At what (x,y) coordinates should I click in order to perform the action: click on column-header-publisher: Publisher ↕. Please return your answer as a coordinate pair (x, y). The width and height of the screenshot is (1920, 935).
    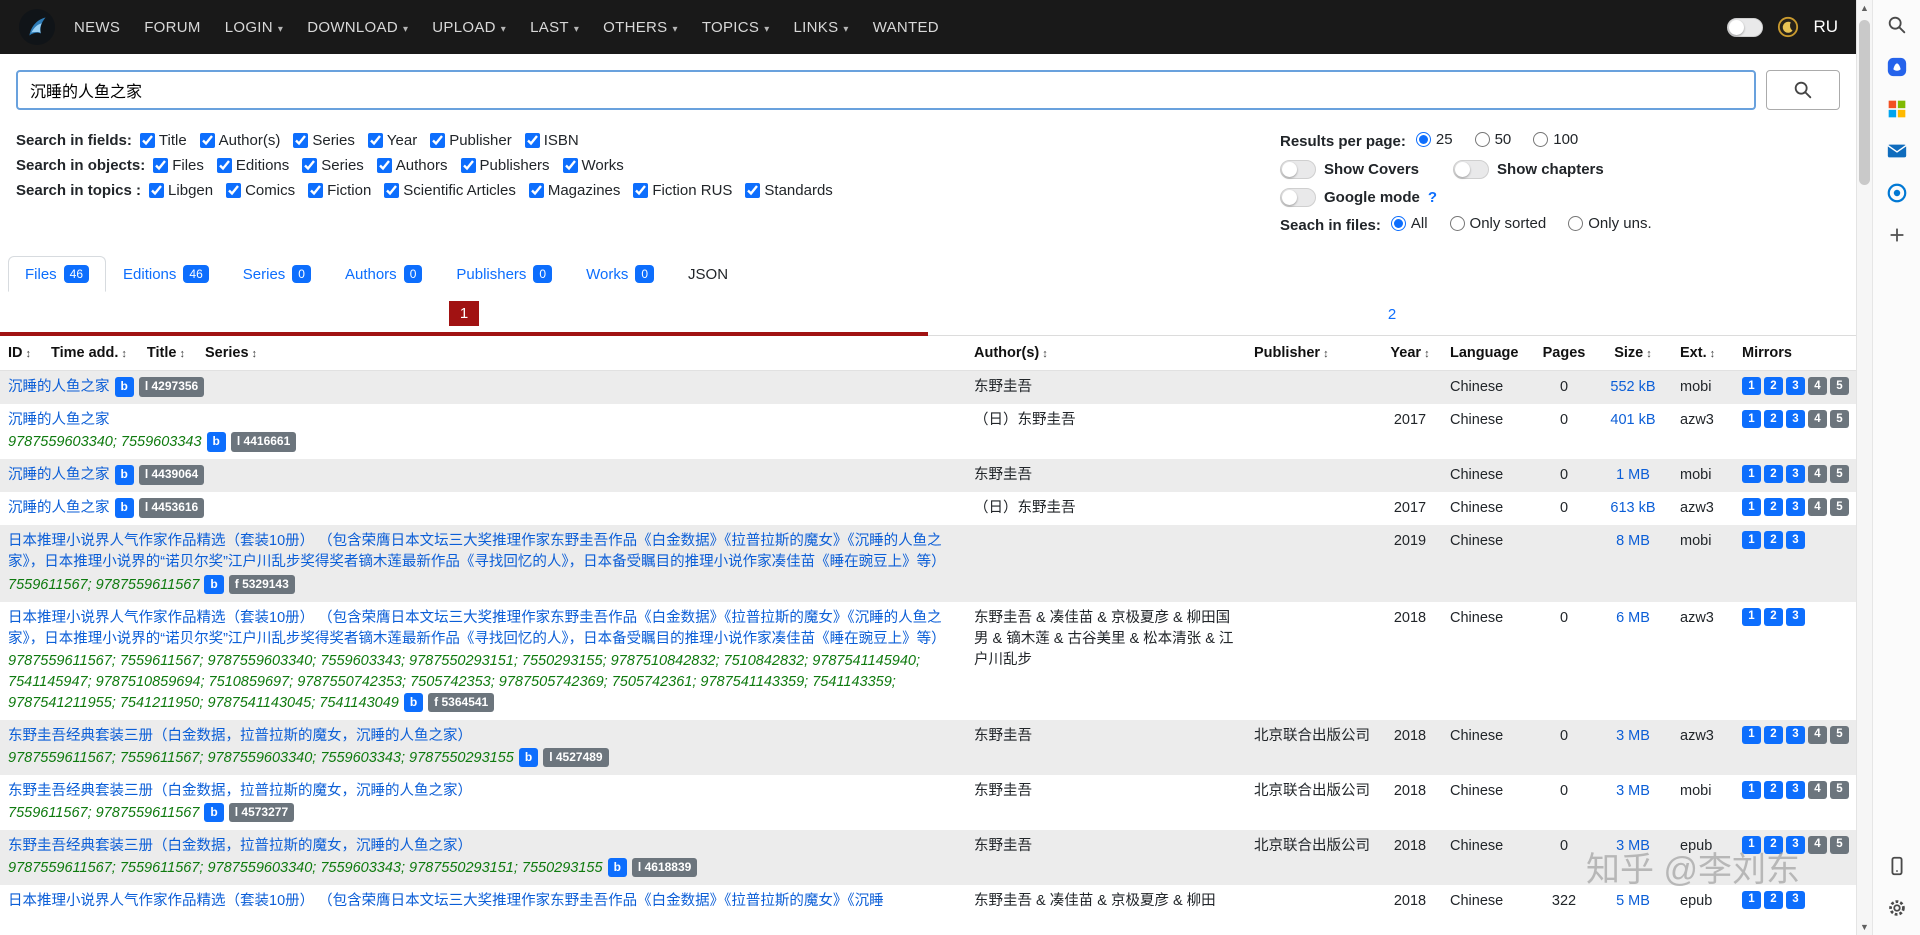
    Looking at the image, I should click on (1312, 354).